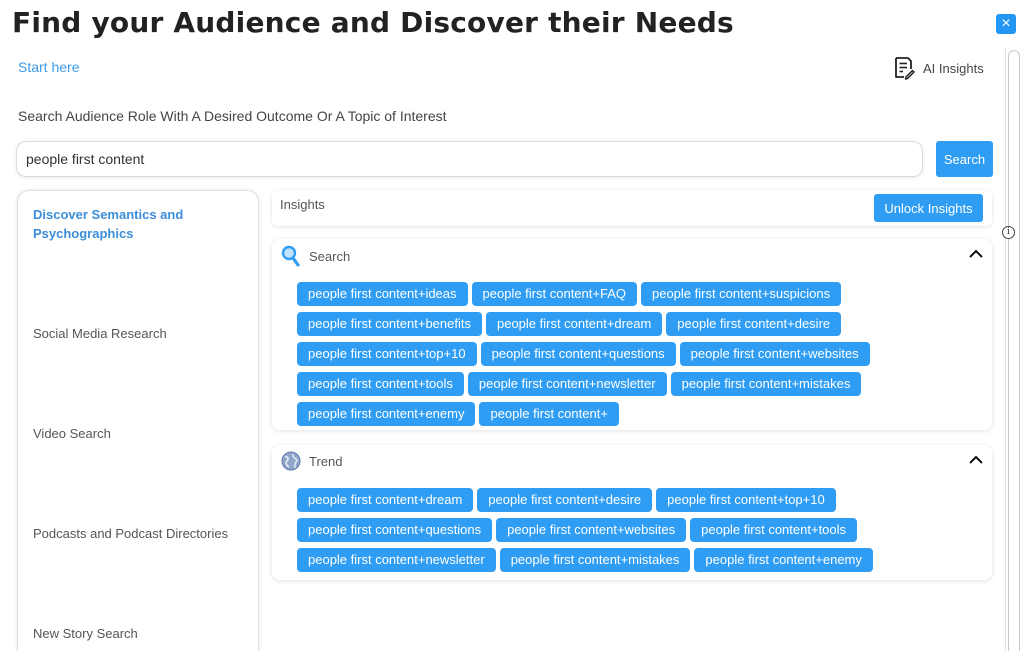 Image resolution: width=1024 pixels, height=651 pixels. I want to click on search-section-header: Search, so click(315, 256).